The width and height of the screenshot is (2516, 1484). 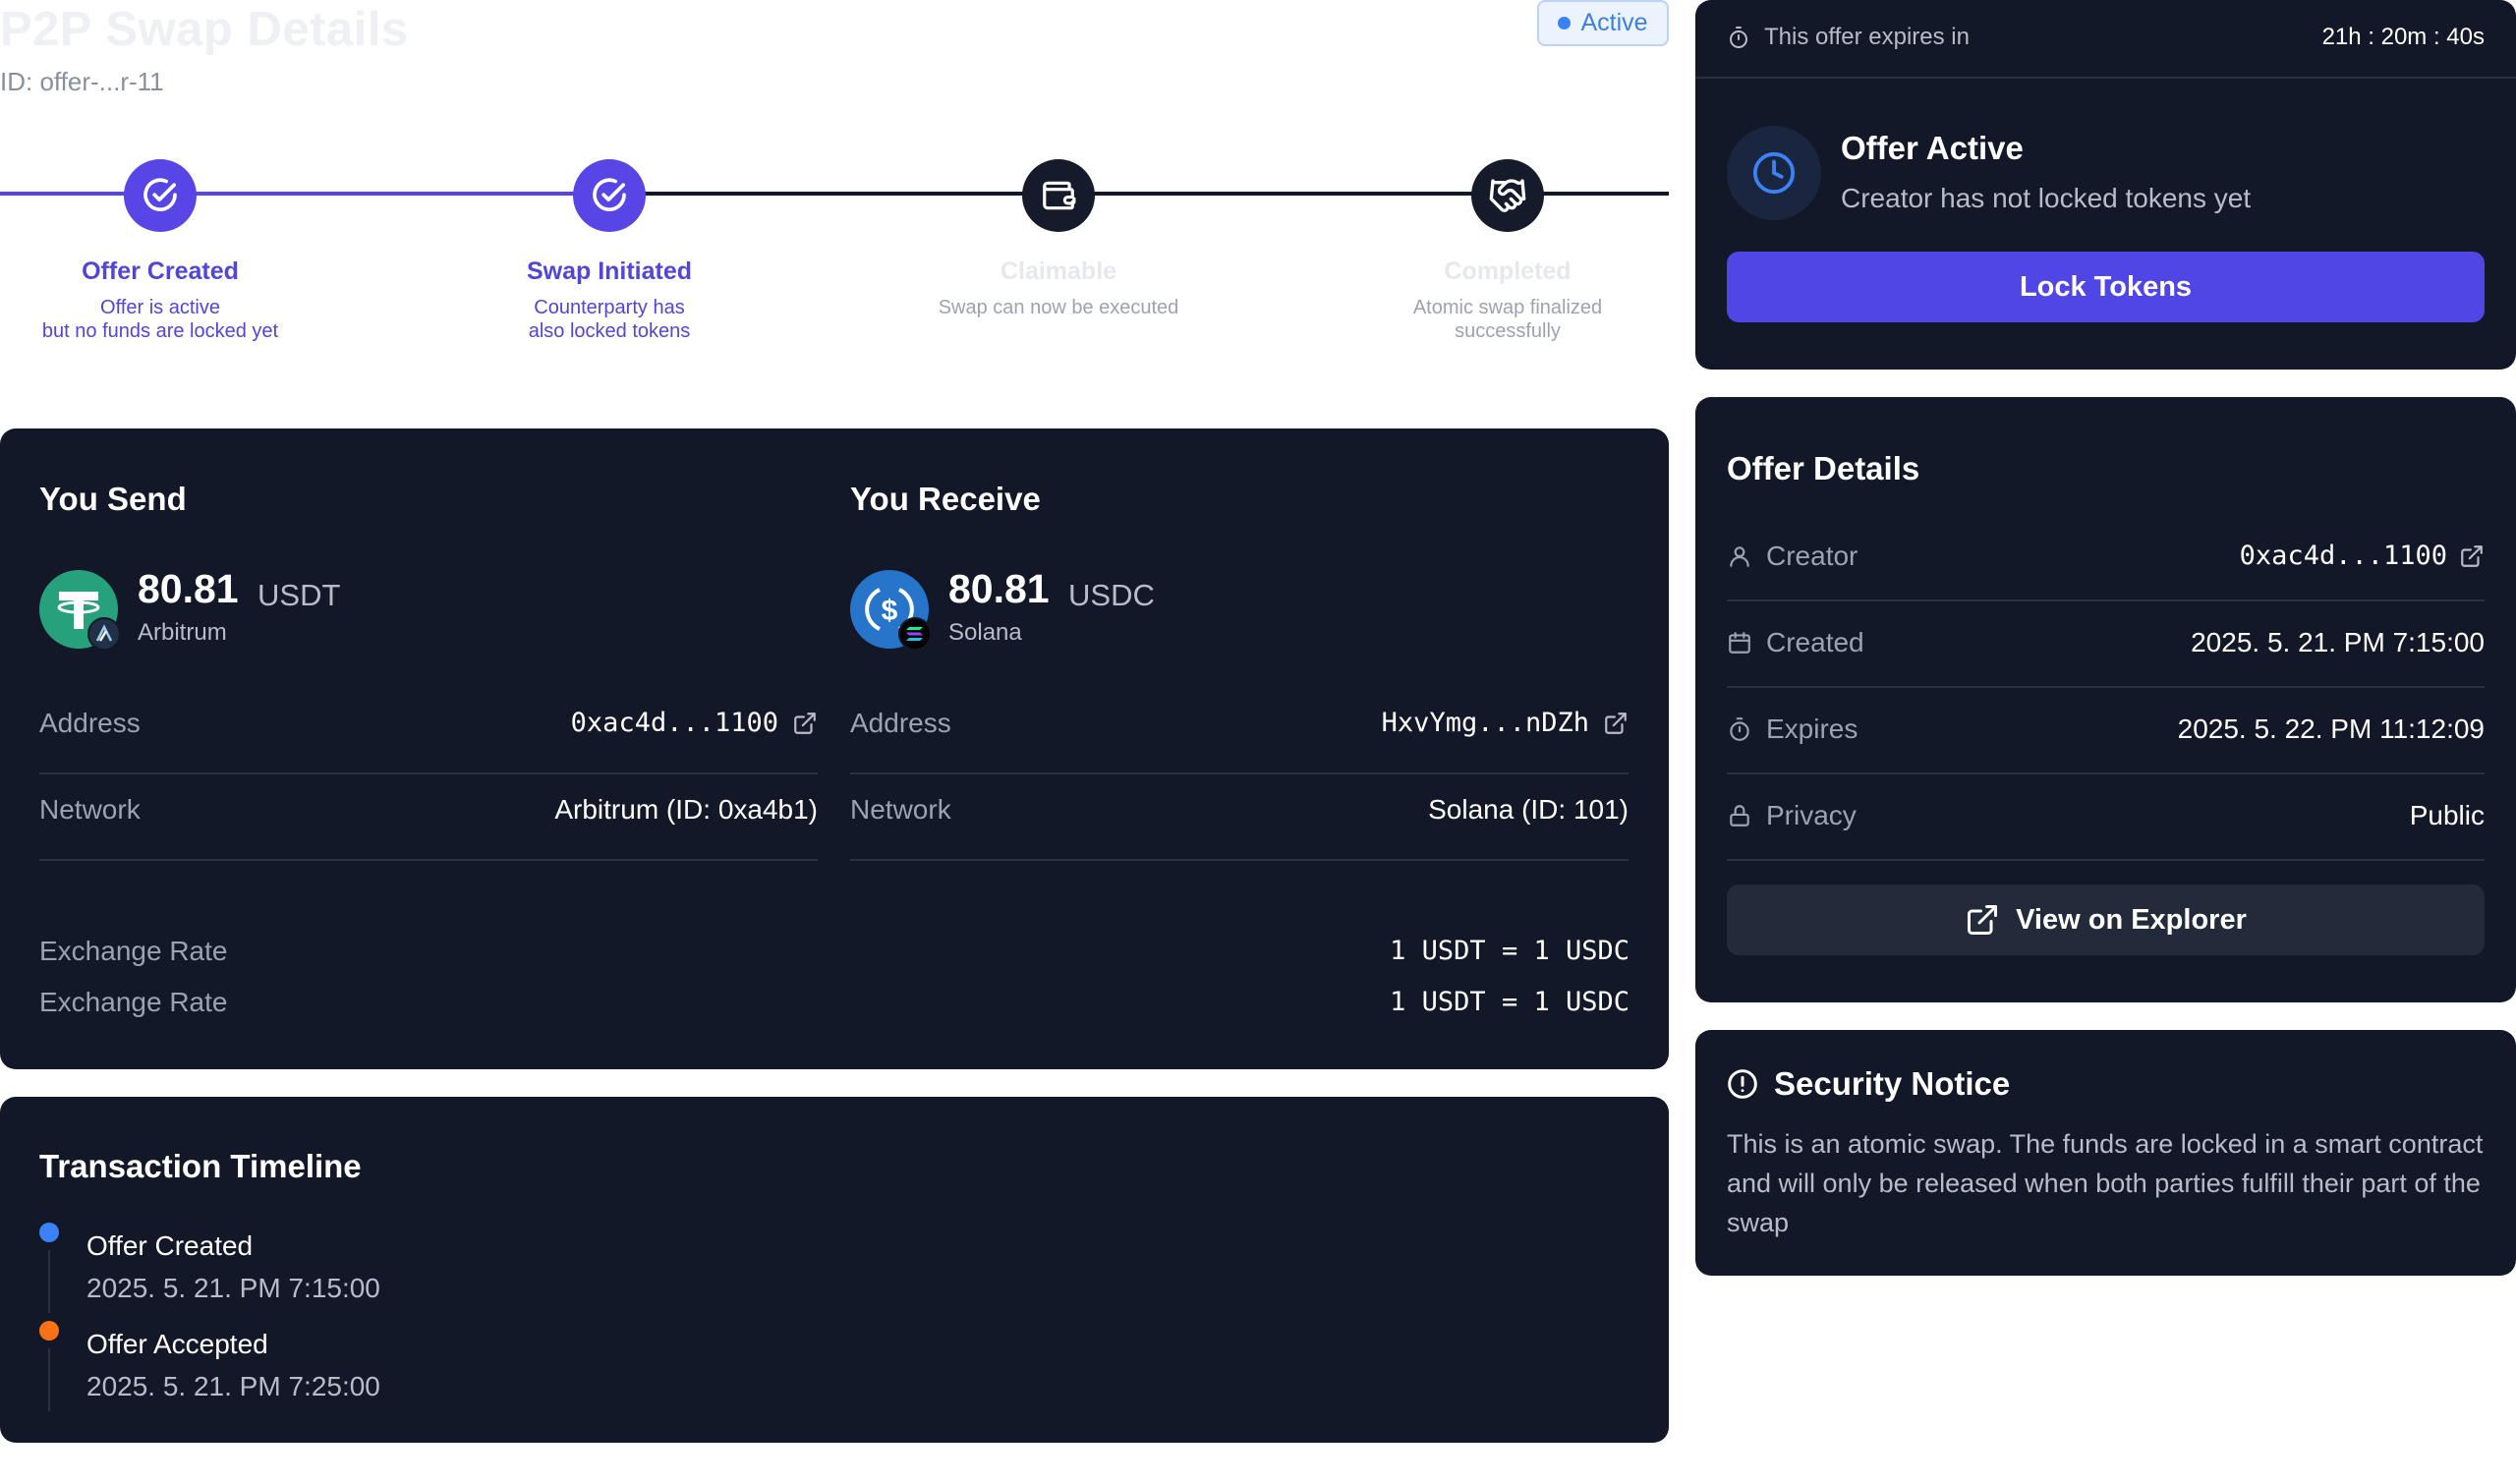 I want to click on calendar-icon, so click(x=1739, y=643).